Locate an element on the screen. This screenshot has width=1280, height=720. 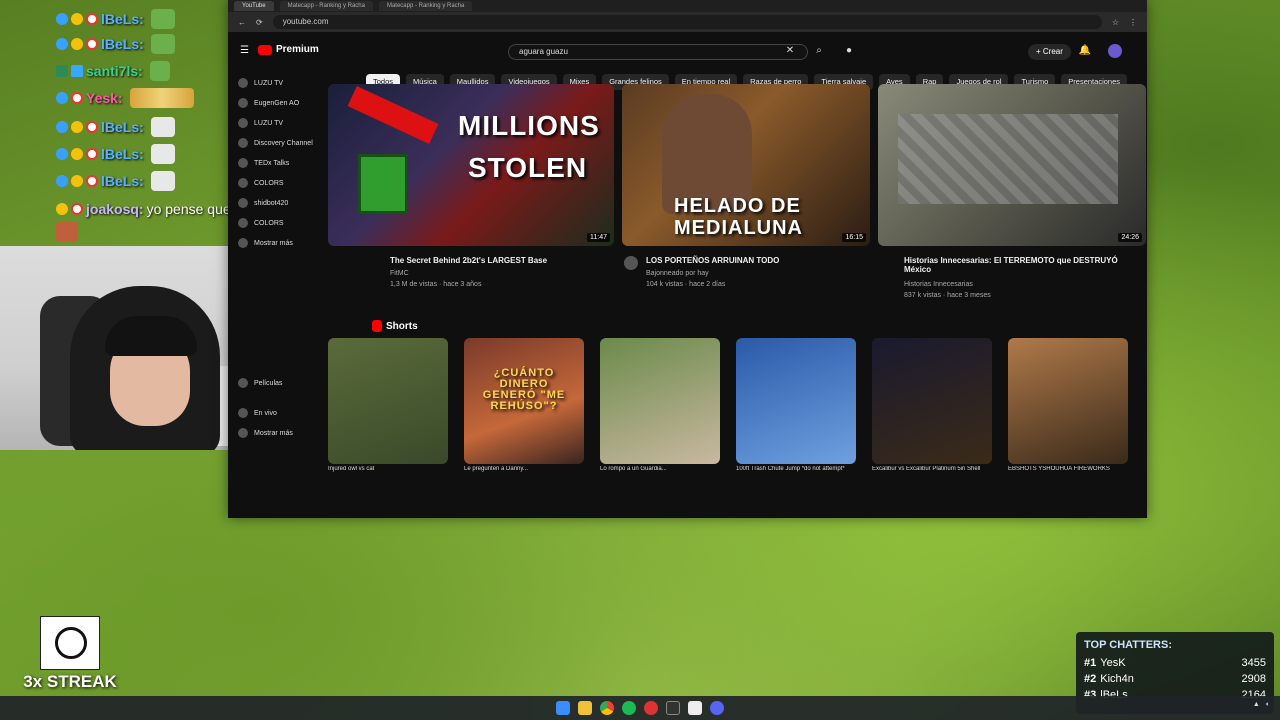
sidebar-item: En vivo is located at coordinates (257, 413).